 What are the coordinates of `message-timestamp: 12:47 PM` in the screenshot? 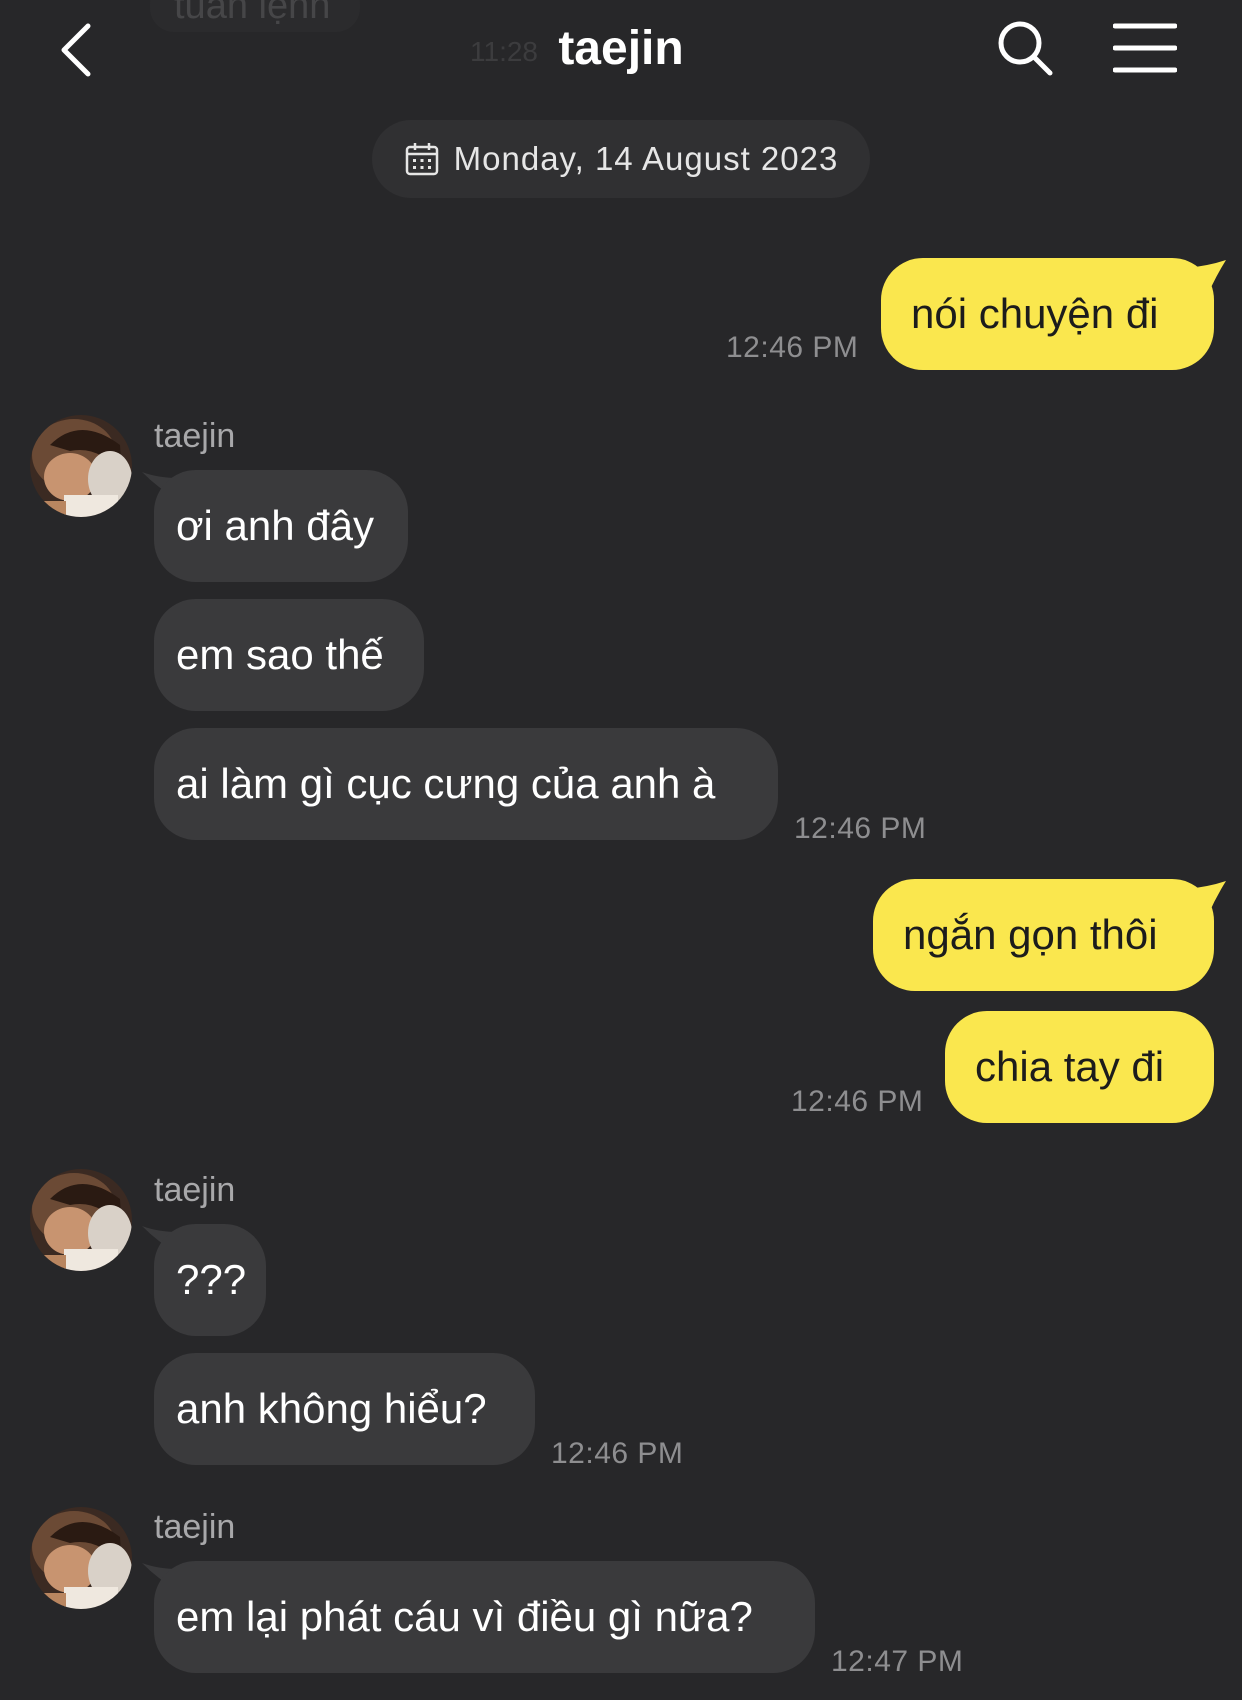 It's located at (897, 1661).